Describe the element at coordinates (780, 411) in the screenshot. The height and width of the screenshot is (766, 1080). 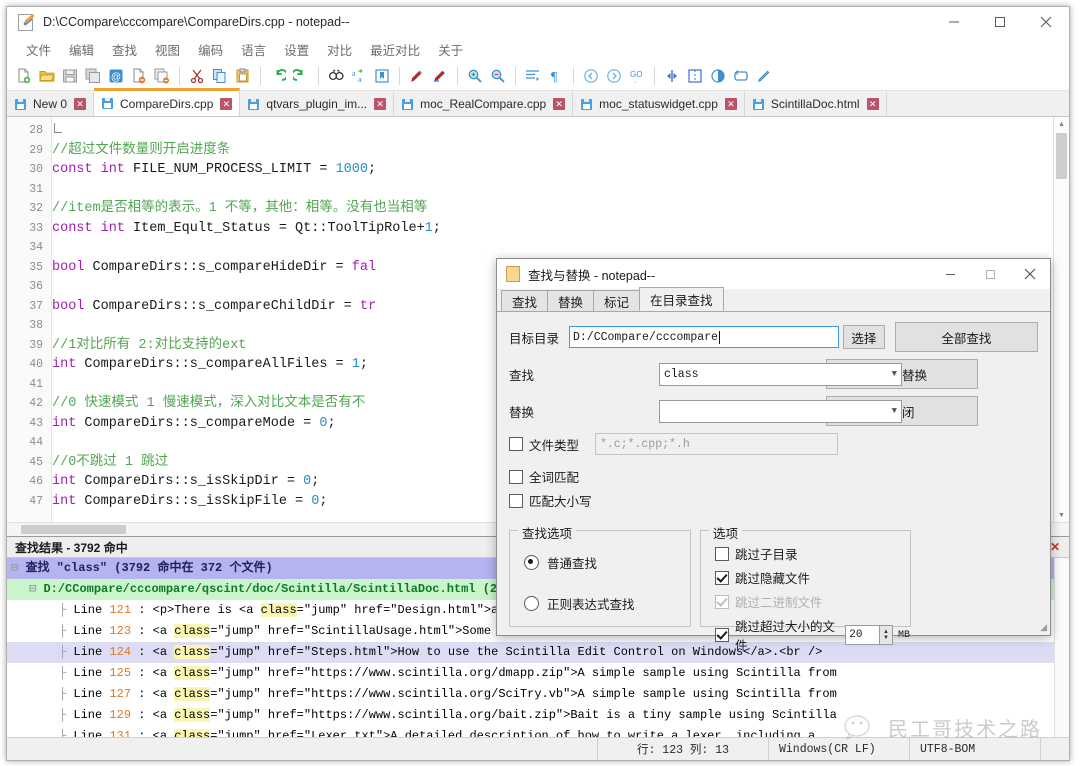
I see `replace-combobox: ▼` at that location.